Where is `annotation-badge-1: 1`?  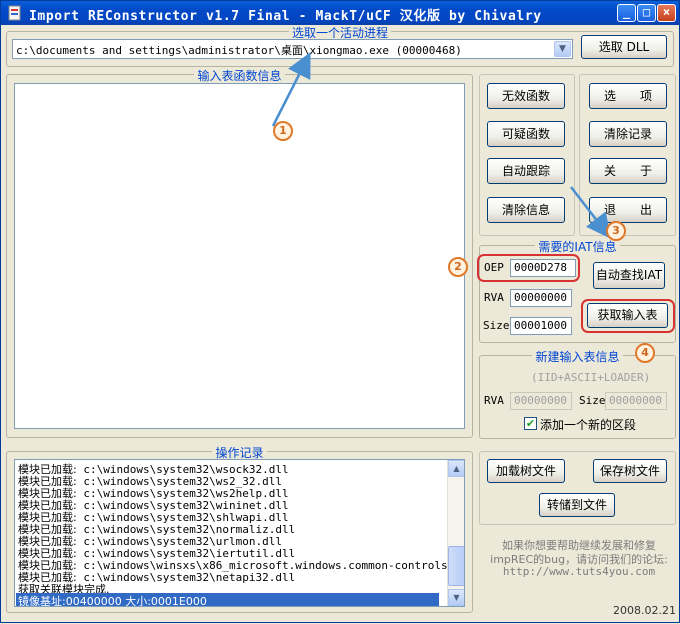
annotation-badge-1: 1 is located at coordinates (283, 131).